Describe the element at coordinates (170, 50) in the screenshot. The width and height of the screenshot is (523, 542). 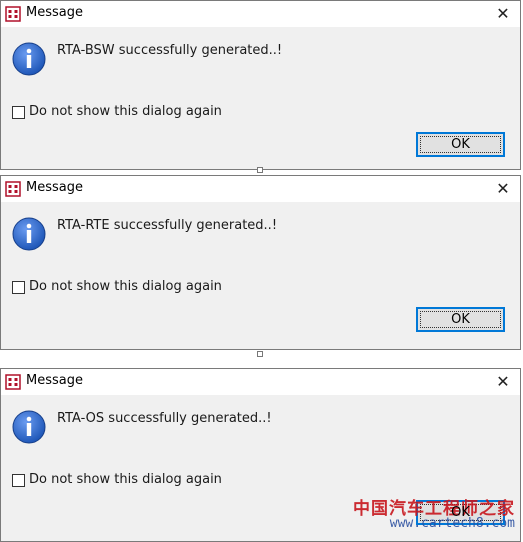
I see `message-text: RTA-BSW successfully generated..!` at that location.